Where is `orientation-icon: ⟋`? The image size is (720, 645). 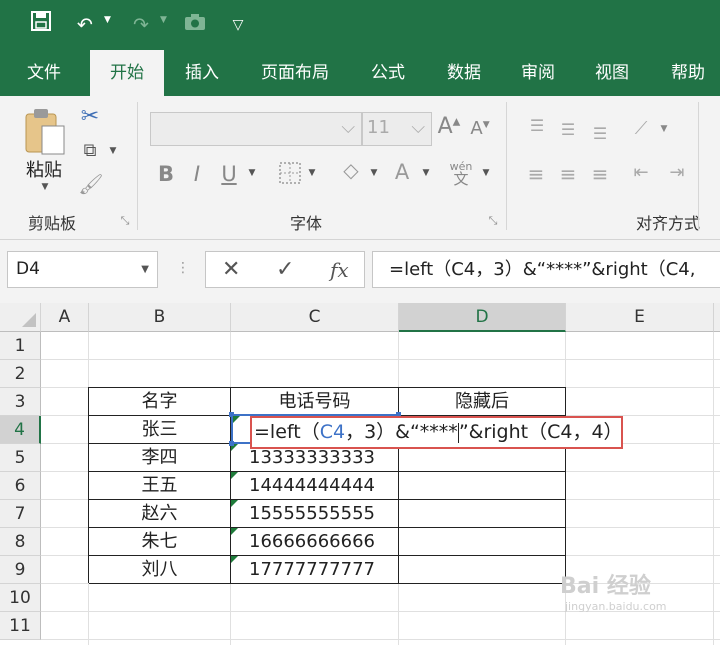
orientation-icon: ⟋ is located at coordinates (641, 128).